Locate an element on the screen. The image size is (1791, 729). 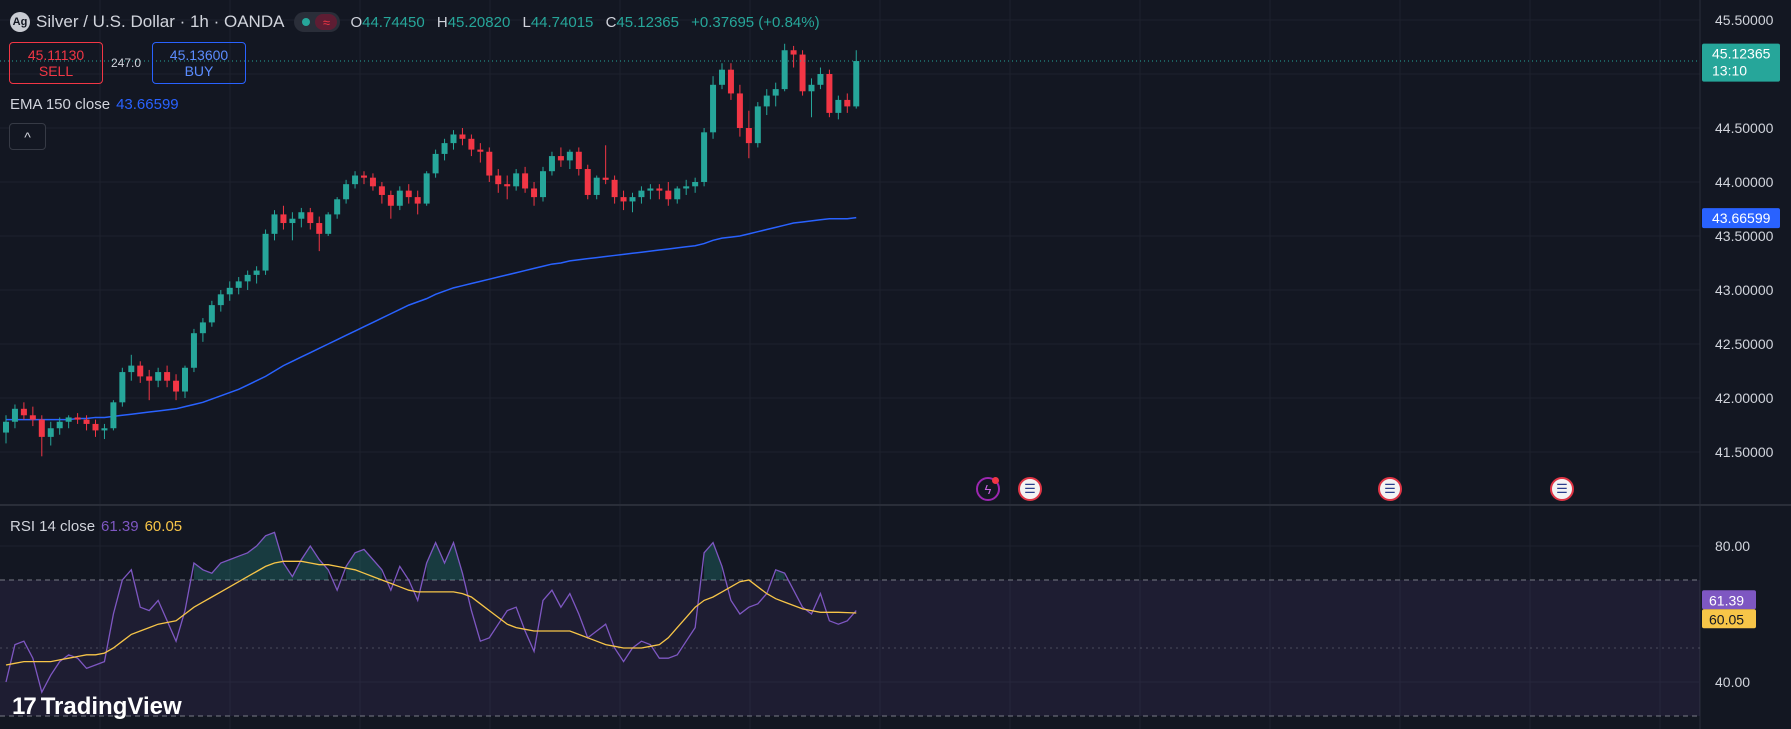
ohlc-low-key: L is located at coordinates (526, 22).